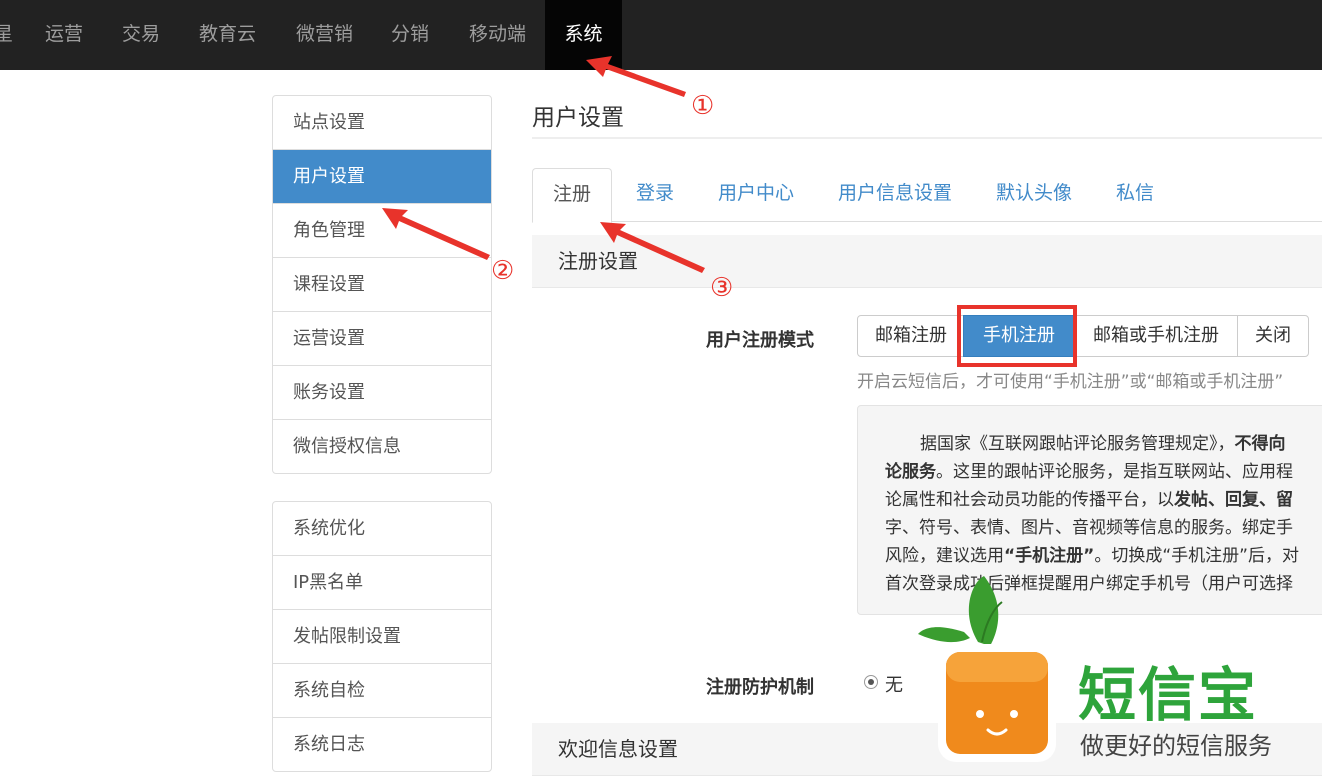 This screenshot has height=777, width=1322. What do you see at coordinates (927, 138) in the screenshot?
I see `title-divider` at bounding box center [927, 138].